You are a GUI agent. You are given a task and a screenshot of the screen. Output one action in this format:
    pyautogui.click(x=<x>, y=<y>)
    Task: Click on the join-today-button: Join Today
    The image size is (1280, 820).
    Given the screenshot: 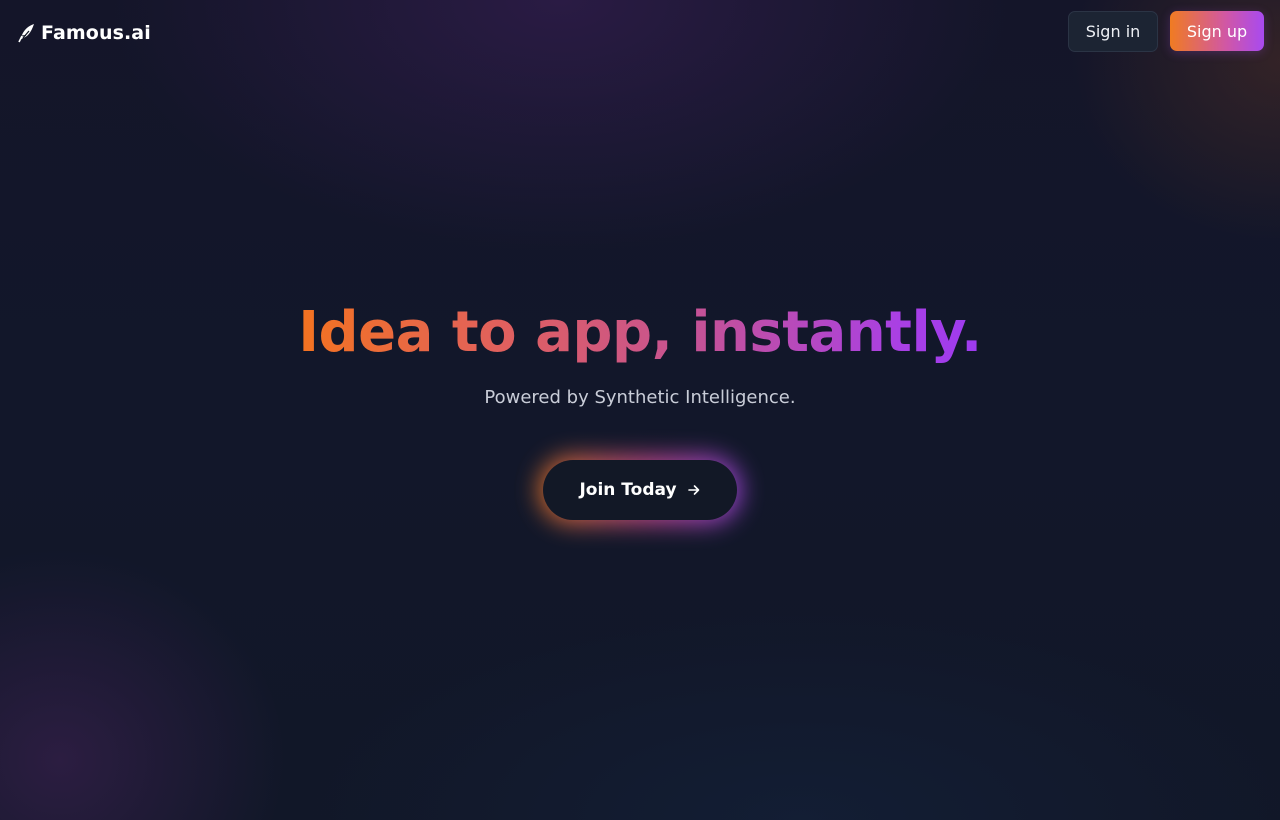 What is the action you would take?
    pyautogui.click(x=640, y=490)
    